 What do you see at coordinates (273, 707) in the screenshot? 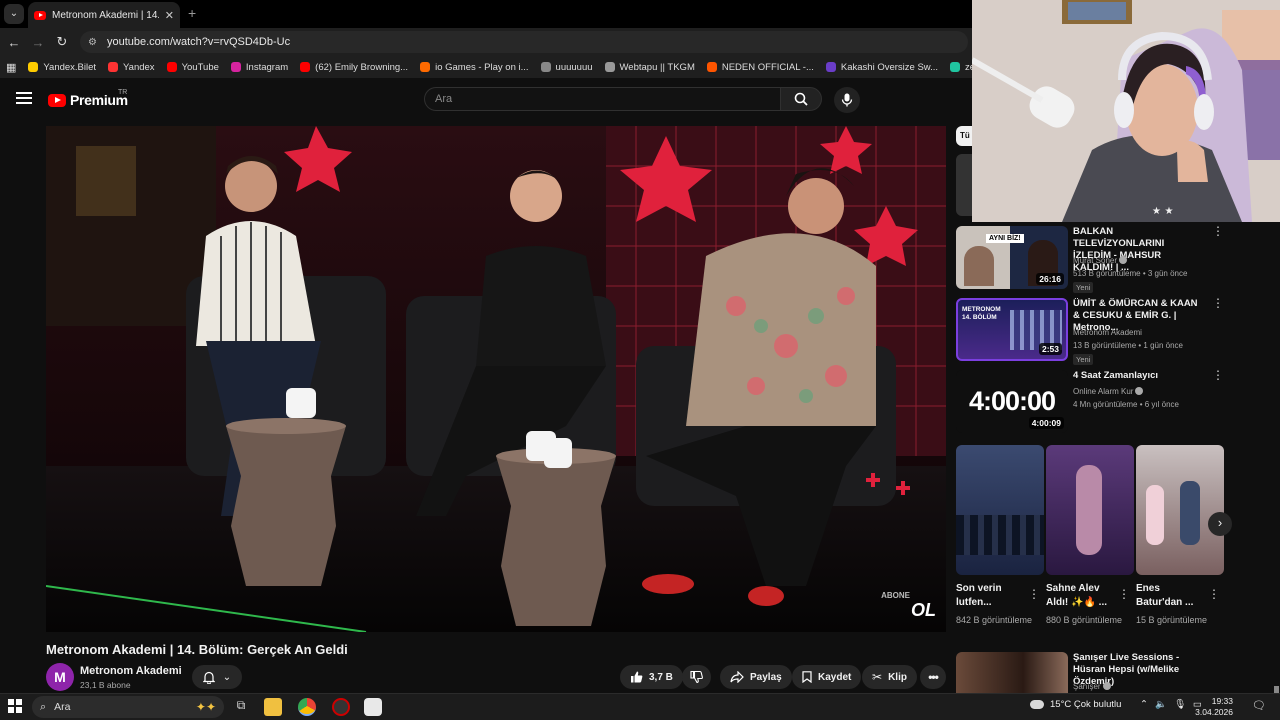
I see `file-explorer-icon` at bounding box center [273, 707].